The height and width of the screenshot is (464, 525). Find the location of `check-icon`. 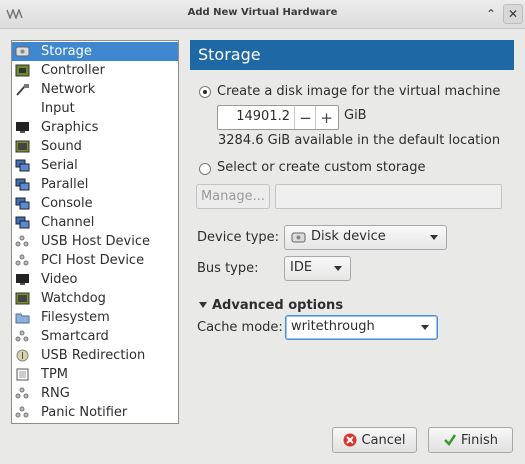

check-icon is located at coordinates (450, 440).